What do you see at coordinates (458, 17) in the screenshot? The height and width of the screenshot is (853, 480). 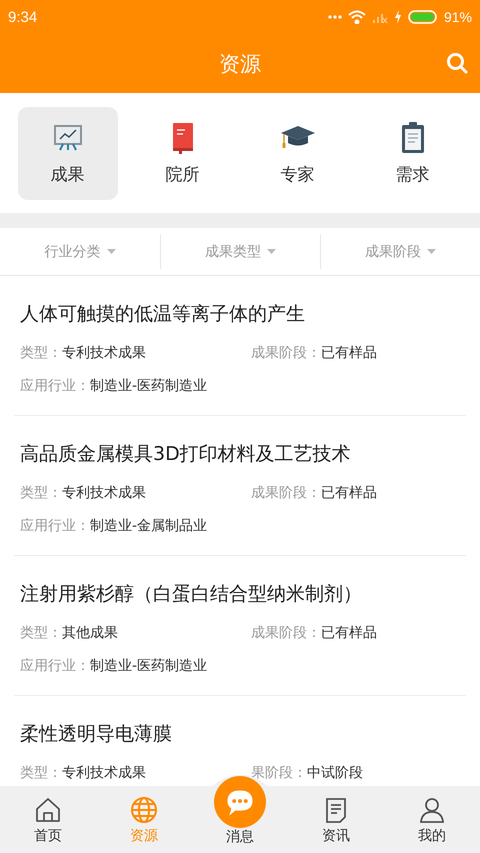 I see `battery-percent: 91%` at bounding box center [458, 17].